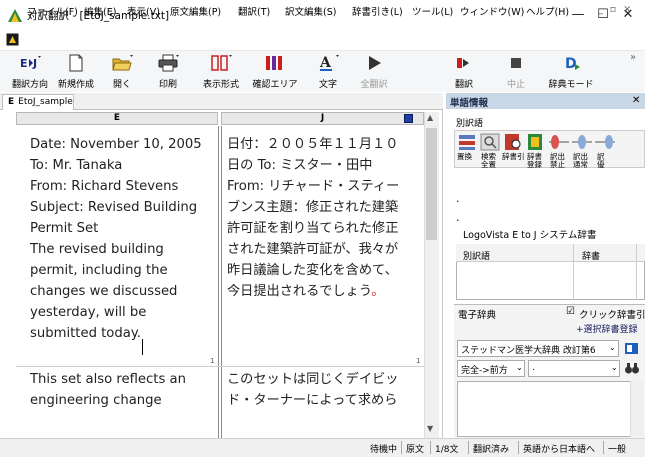 The image size is (645, 457). I want to click on open-folder-icon, so click(122, 63).